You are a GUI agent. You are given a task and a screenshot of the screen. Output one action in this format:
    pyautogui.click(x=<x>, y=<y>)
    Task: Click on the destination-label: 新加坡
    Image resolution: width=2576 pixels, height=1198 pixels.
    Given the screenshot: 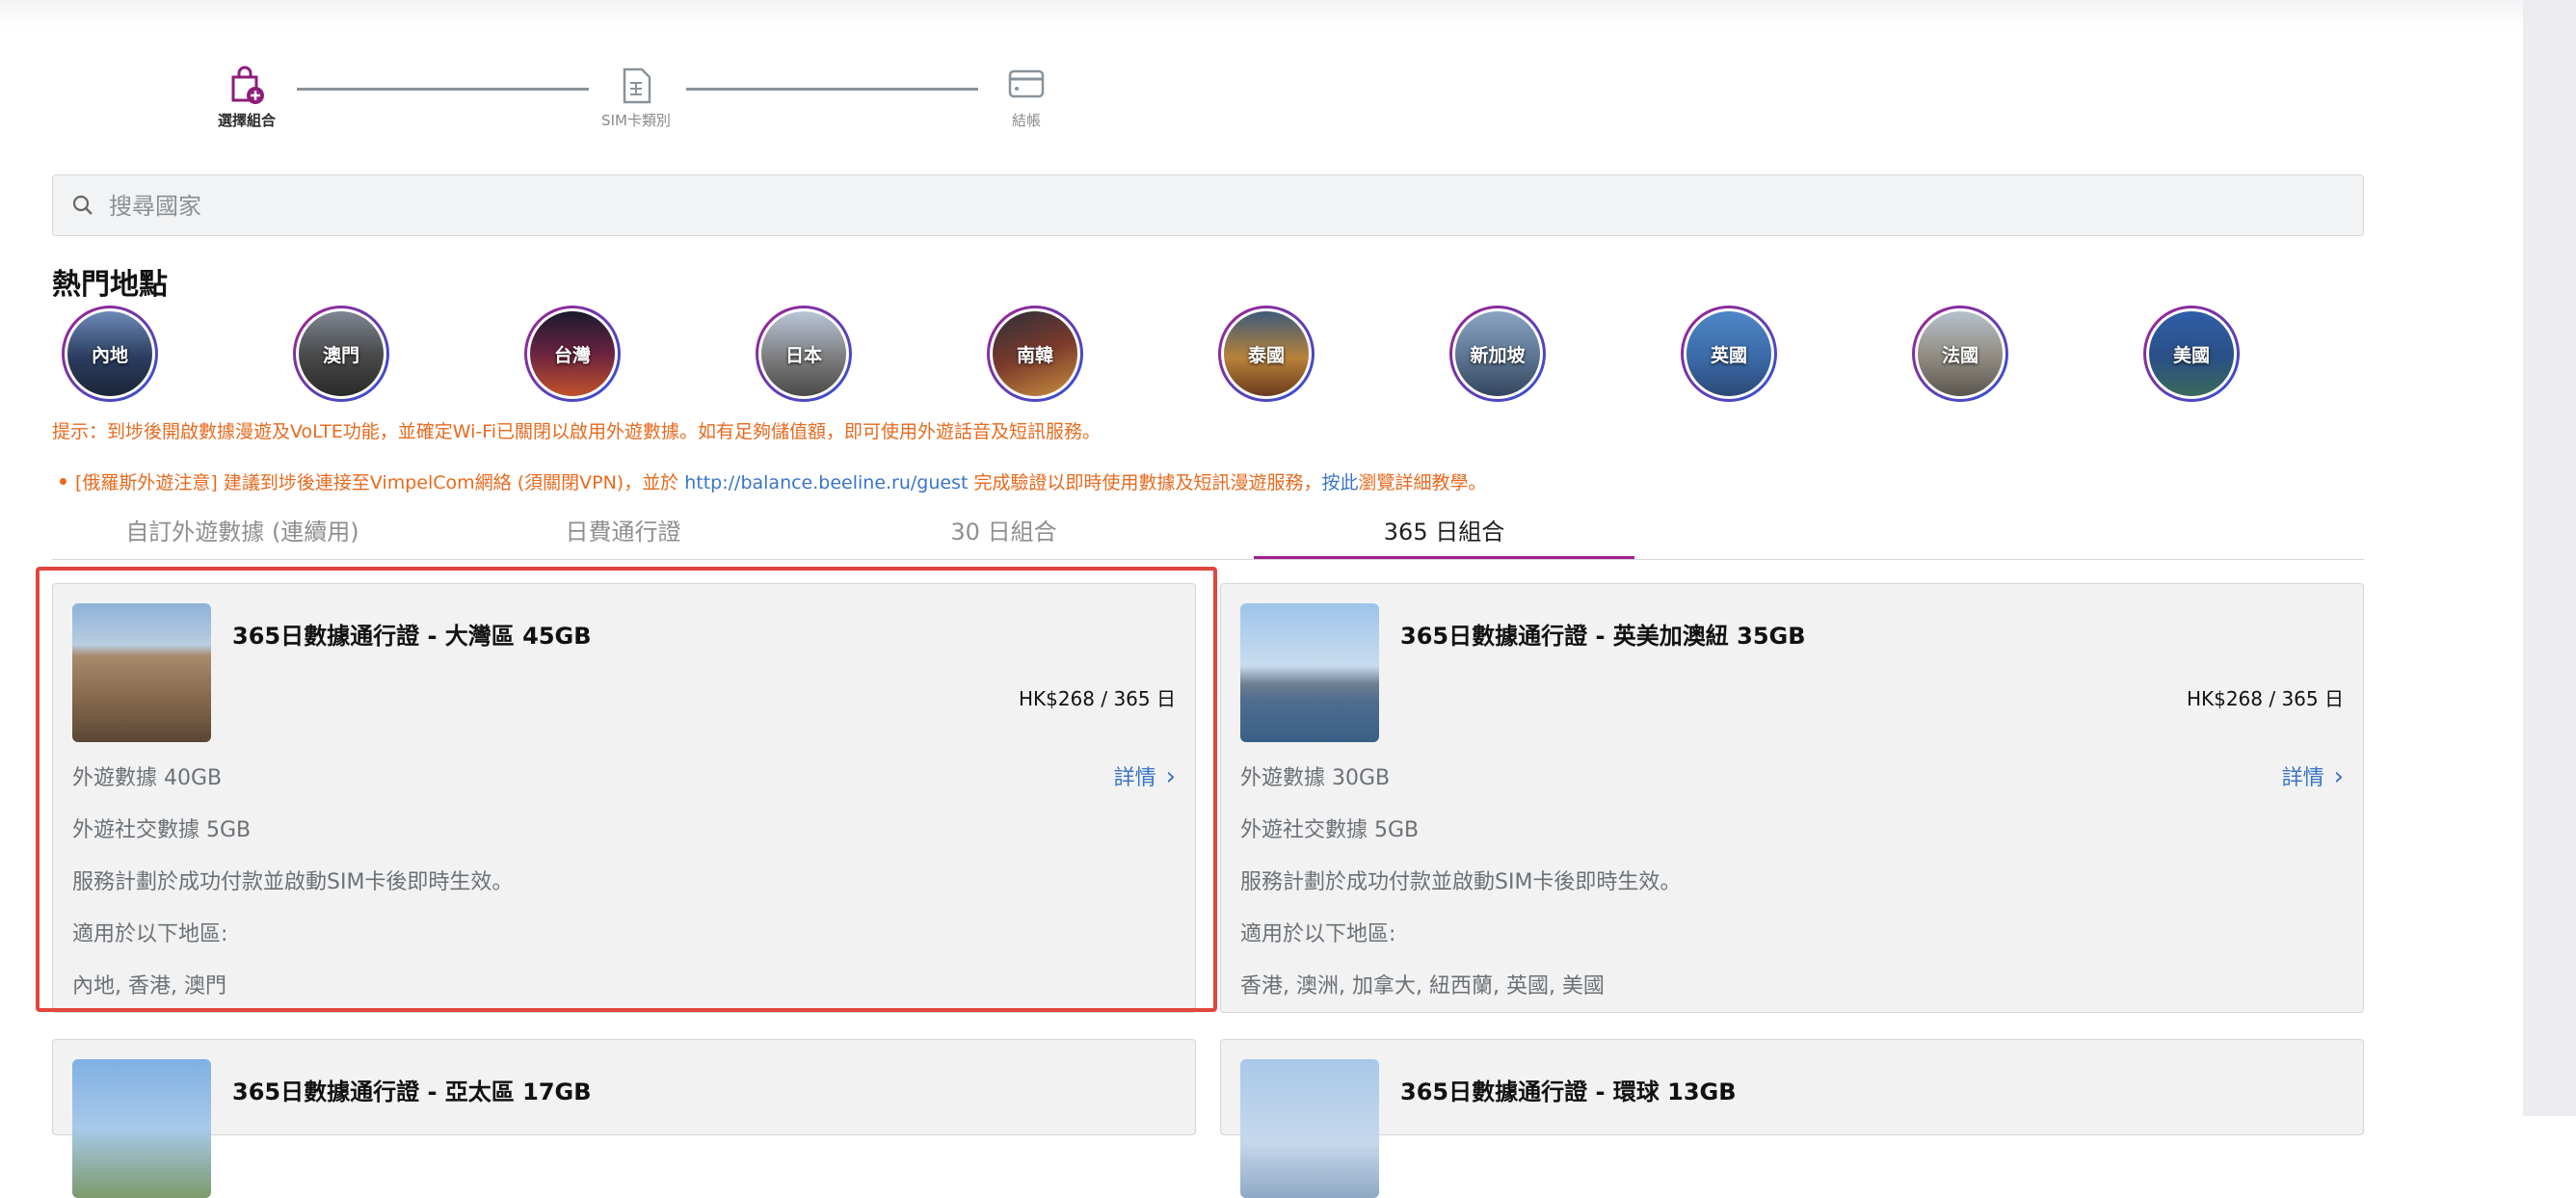 What is the action you would take?
    pyautogui.click(x=1498, y=355)
    